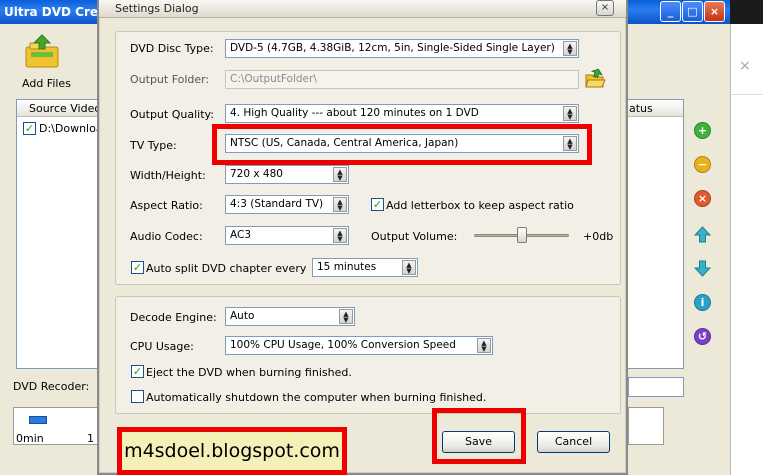 The image size is (763, 475). Describe the element at coordinates (745, 66) in the screenshot. I see `background-close-icon: ×` at that location.